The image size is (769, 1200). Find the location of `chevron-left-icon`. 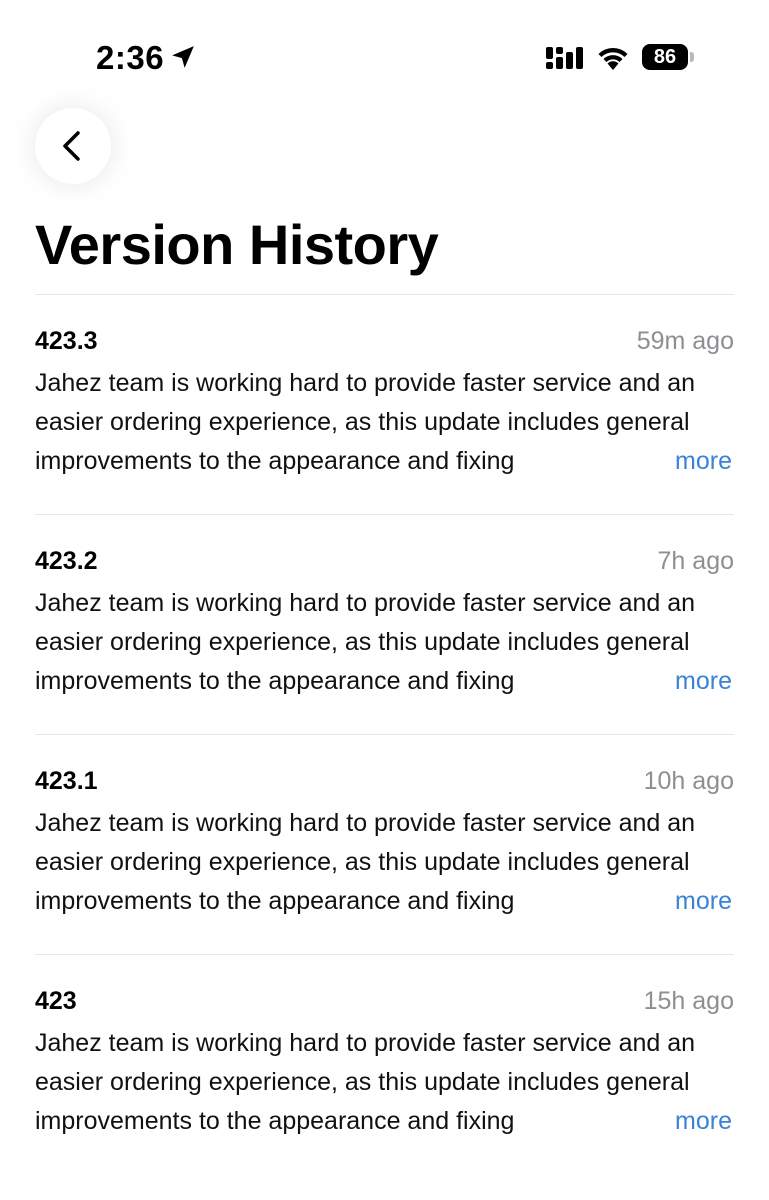

chevron-left-icon is located at coordinates (71, 146).